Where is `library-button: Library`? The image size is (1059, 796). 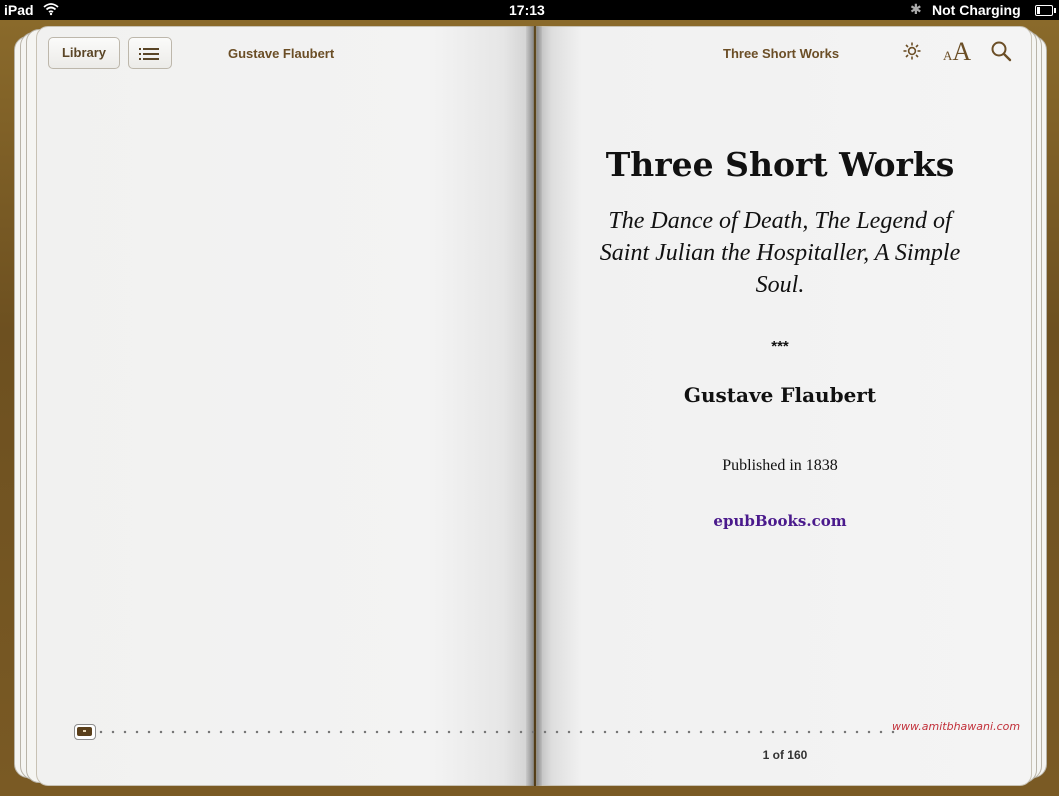 library-button: Library is located at coordinates (84, 53).